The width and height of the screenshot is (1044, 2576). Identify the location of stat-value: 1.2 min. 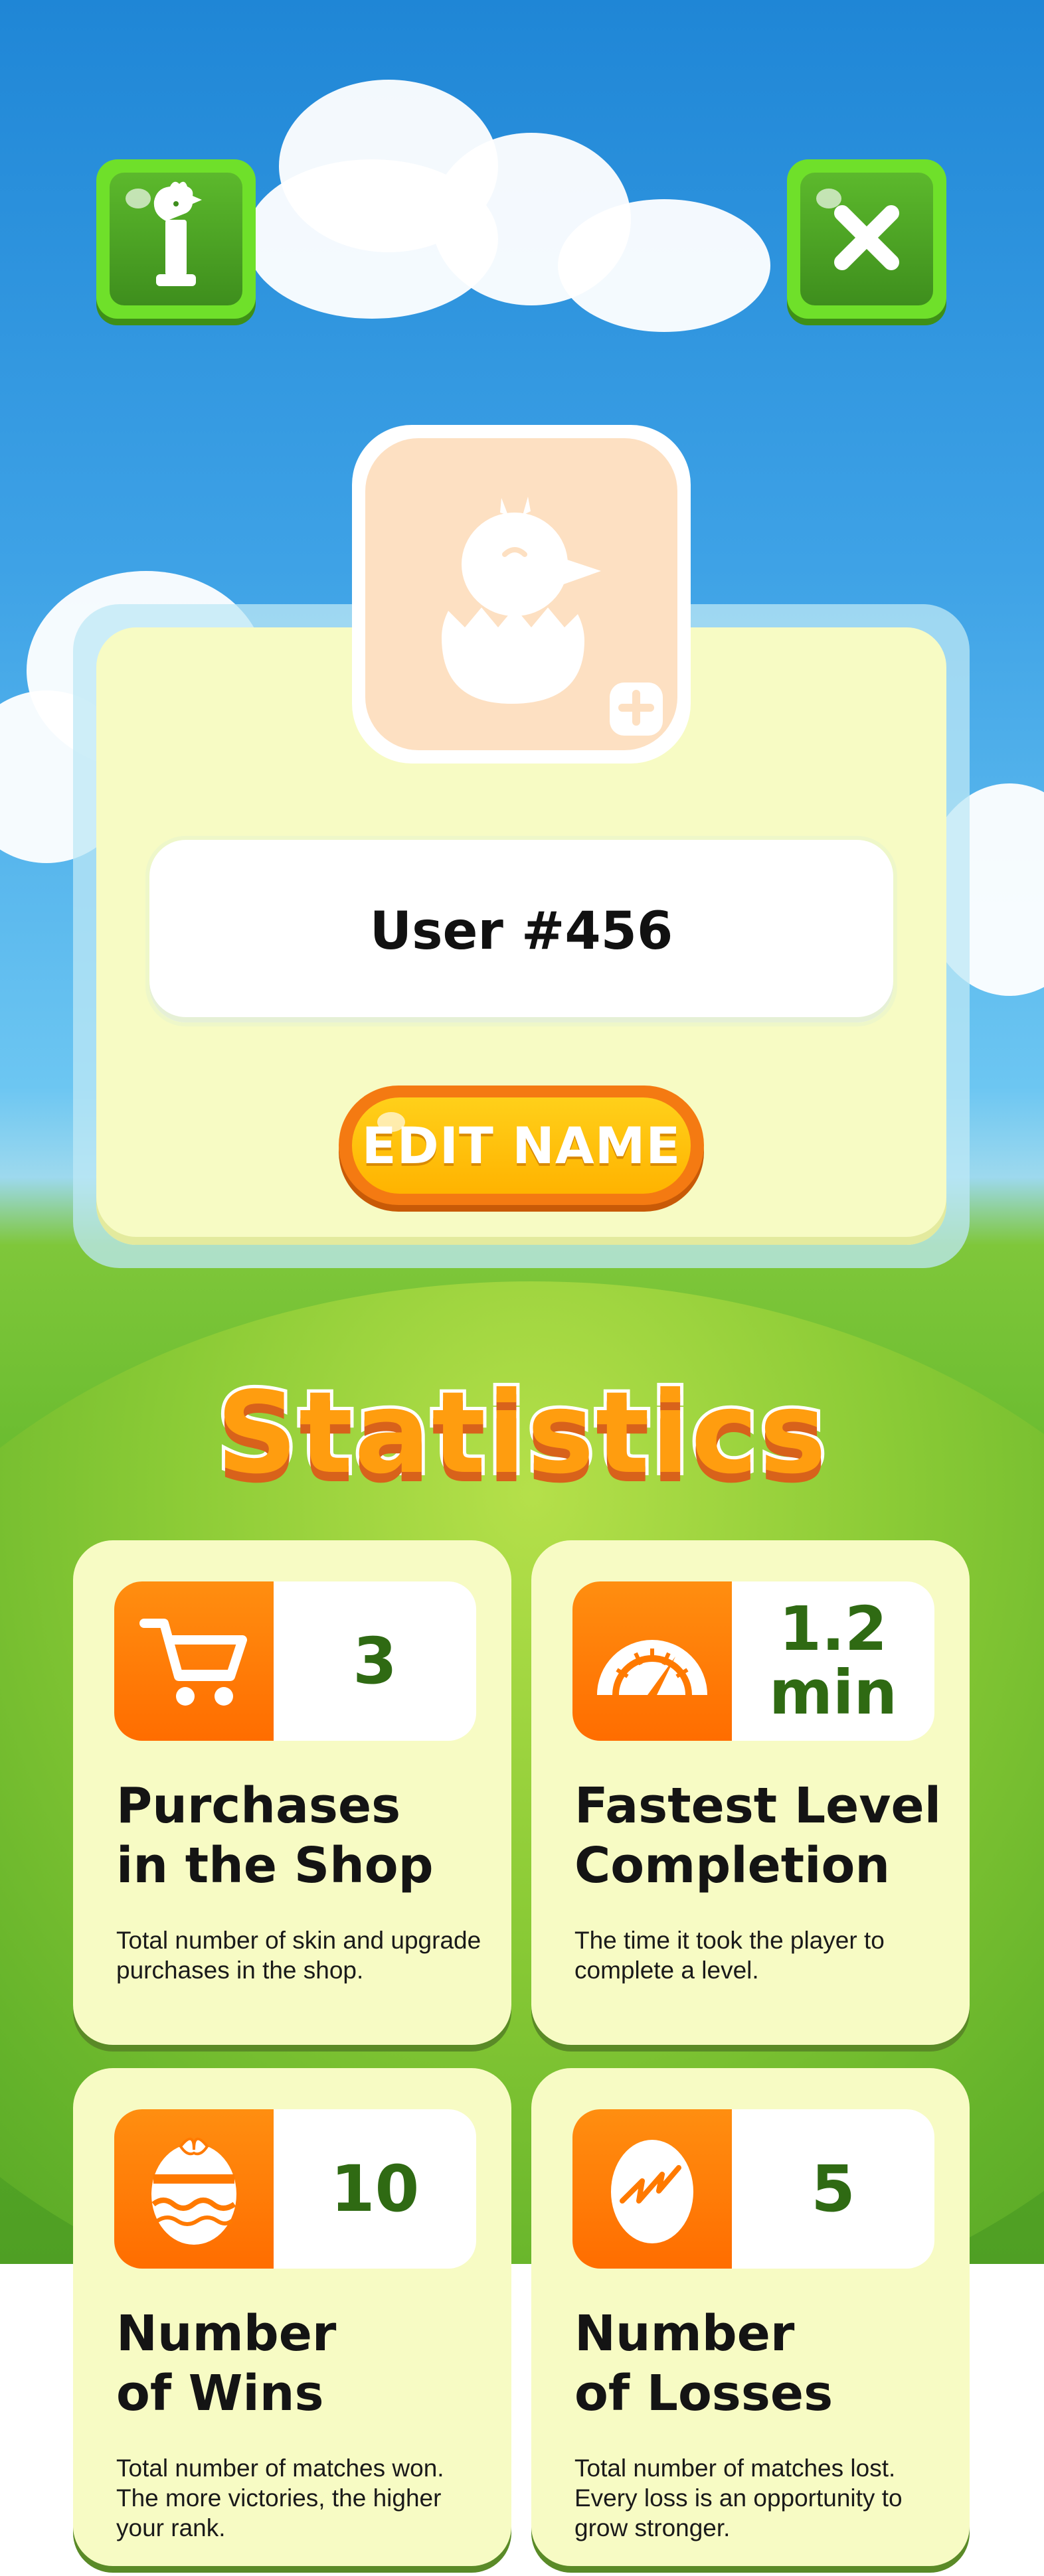
(833, 1661).